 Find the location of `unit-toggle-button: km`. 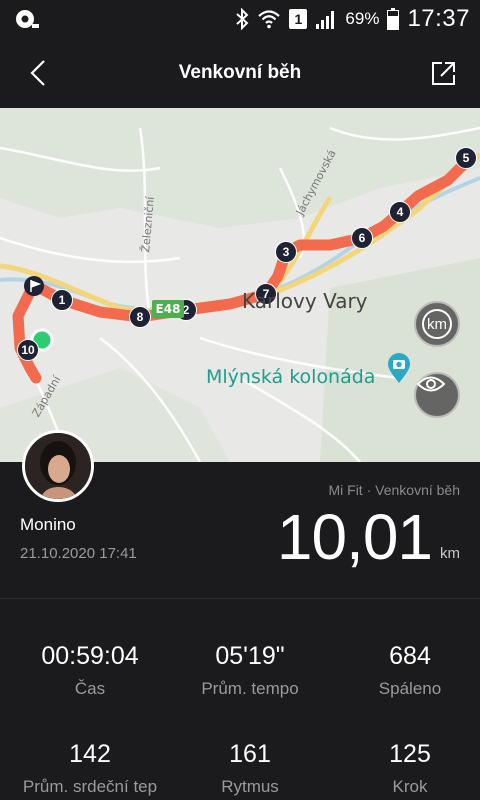

unit-toggle-button: km is located at coordinates (437, 324).